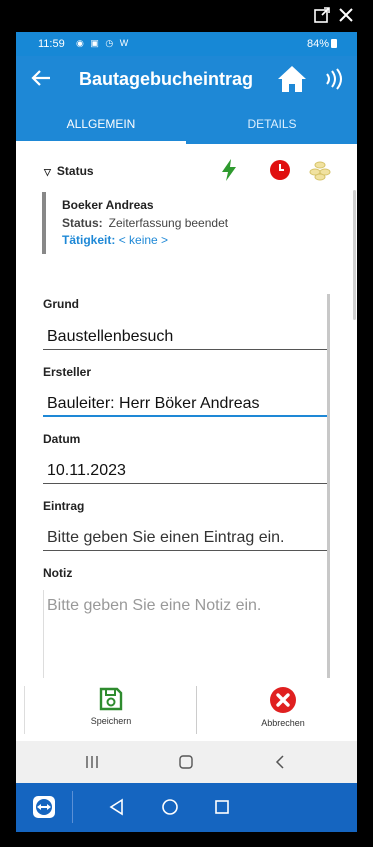  What do you see at coordinates (64, 506) in the screenshot?
I see `eintrag-label: Eintrag` at bounding box center [64, 506].